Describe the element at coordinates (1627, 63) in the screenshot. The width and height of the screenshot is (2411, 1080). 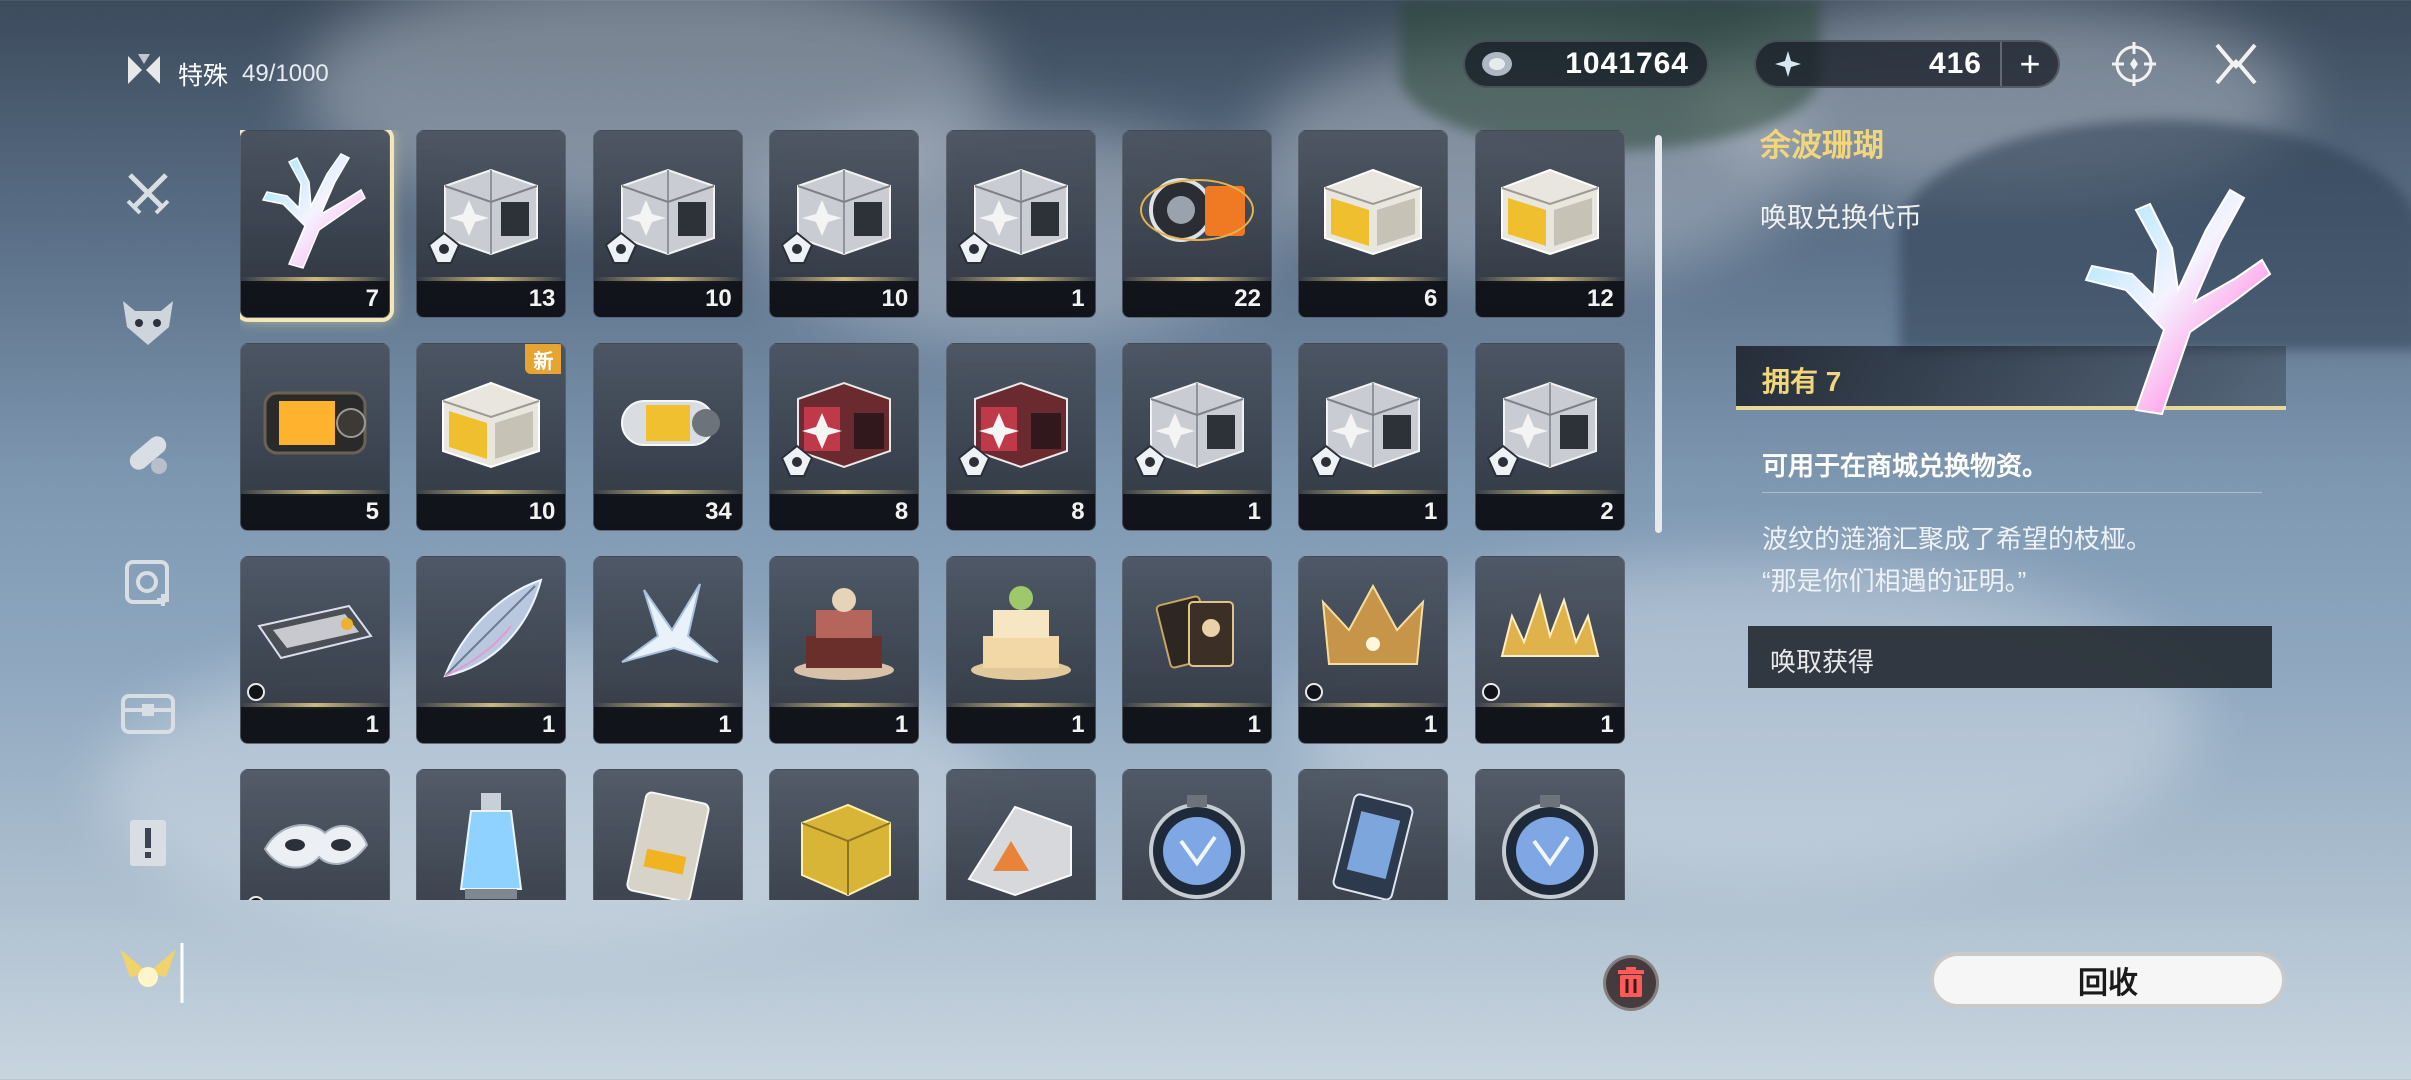
I see `shell-credit-value: 1041764` at that location.